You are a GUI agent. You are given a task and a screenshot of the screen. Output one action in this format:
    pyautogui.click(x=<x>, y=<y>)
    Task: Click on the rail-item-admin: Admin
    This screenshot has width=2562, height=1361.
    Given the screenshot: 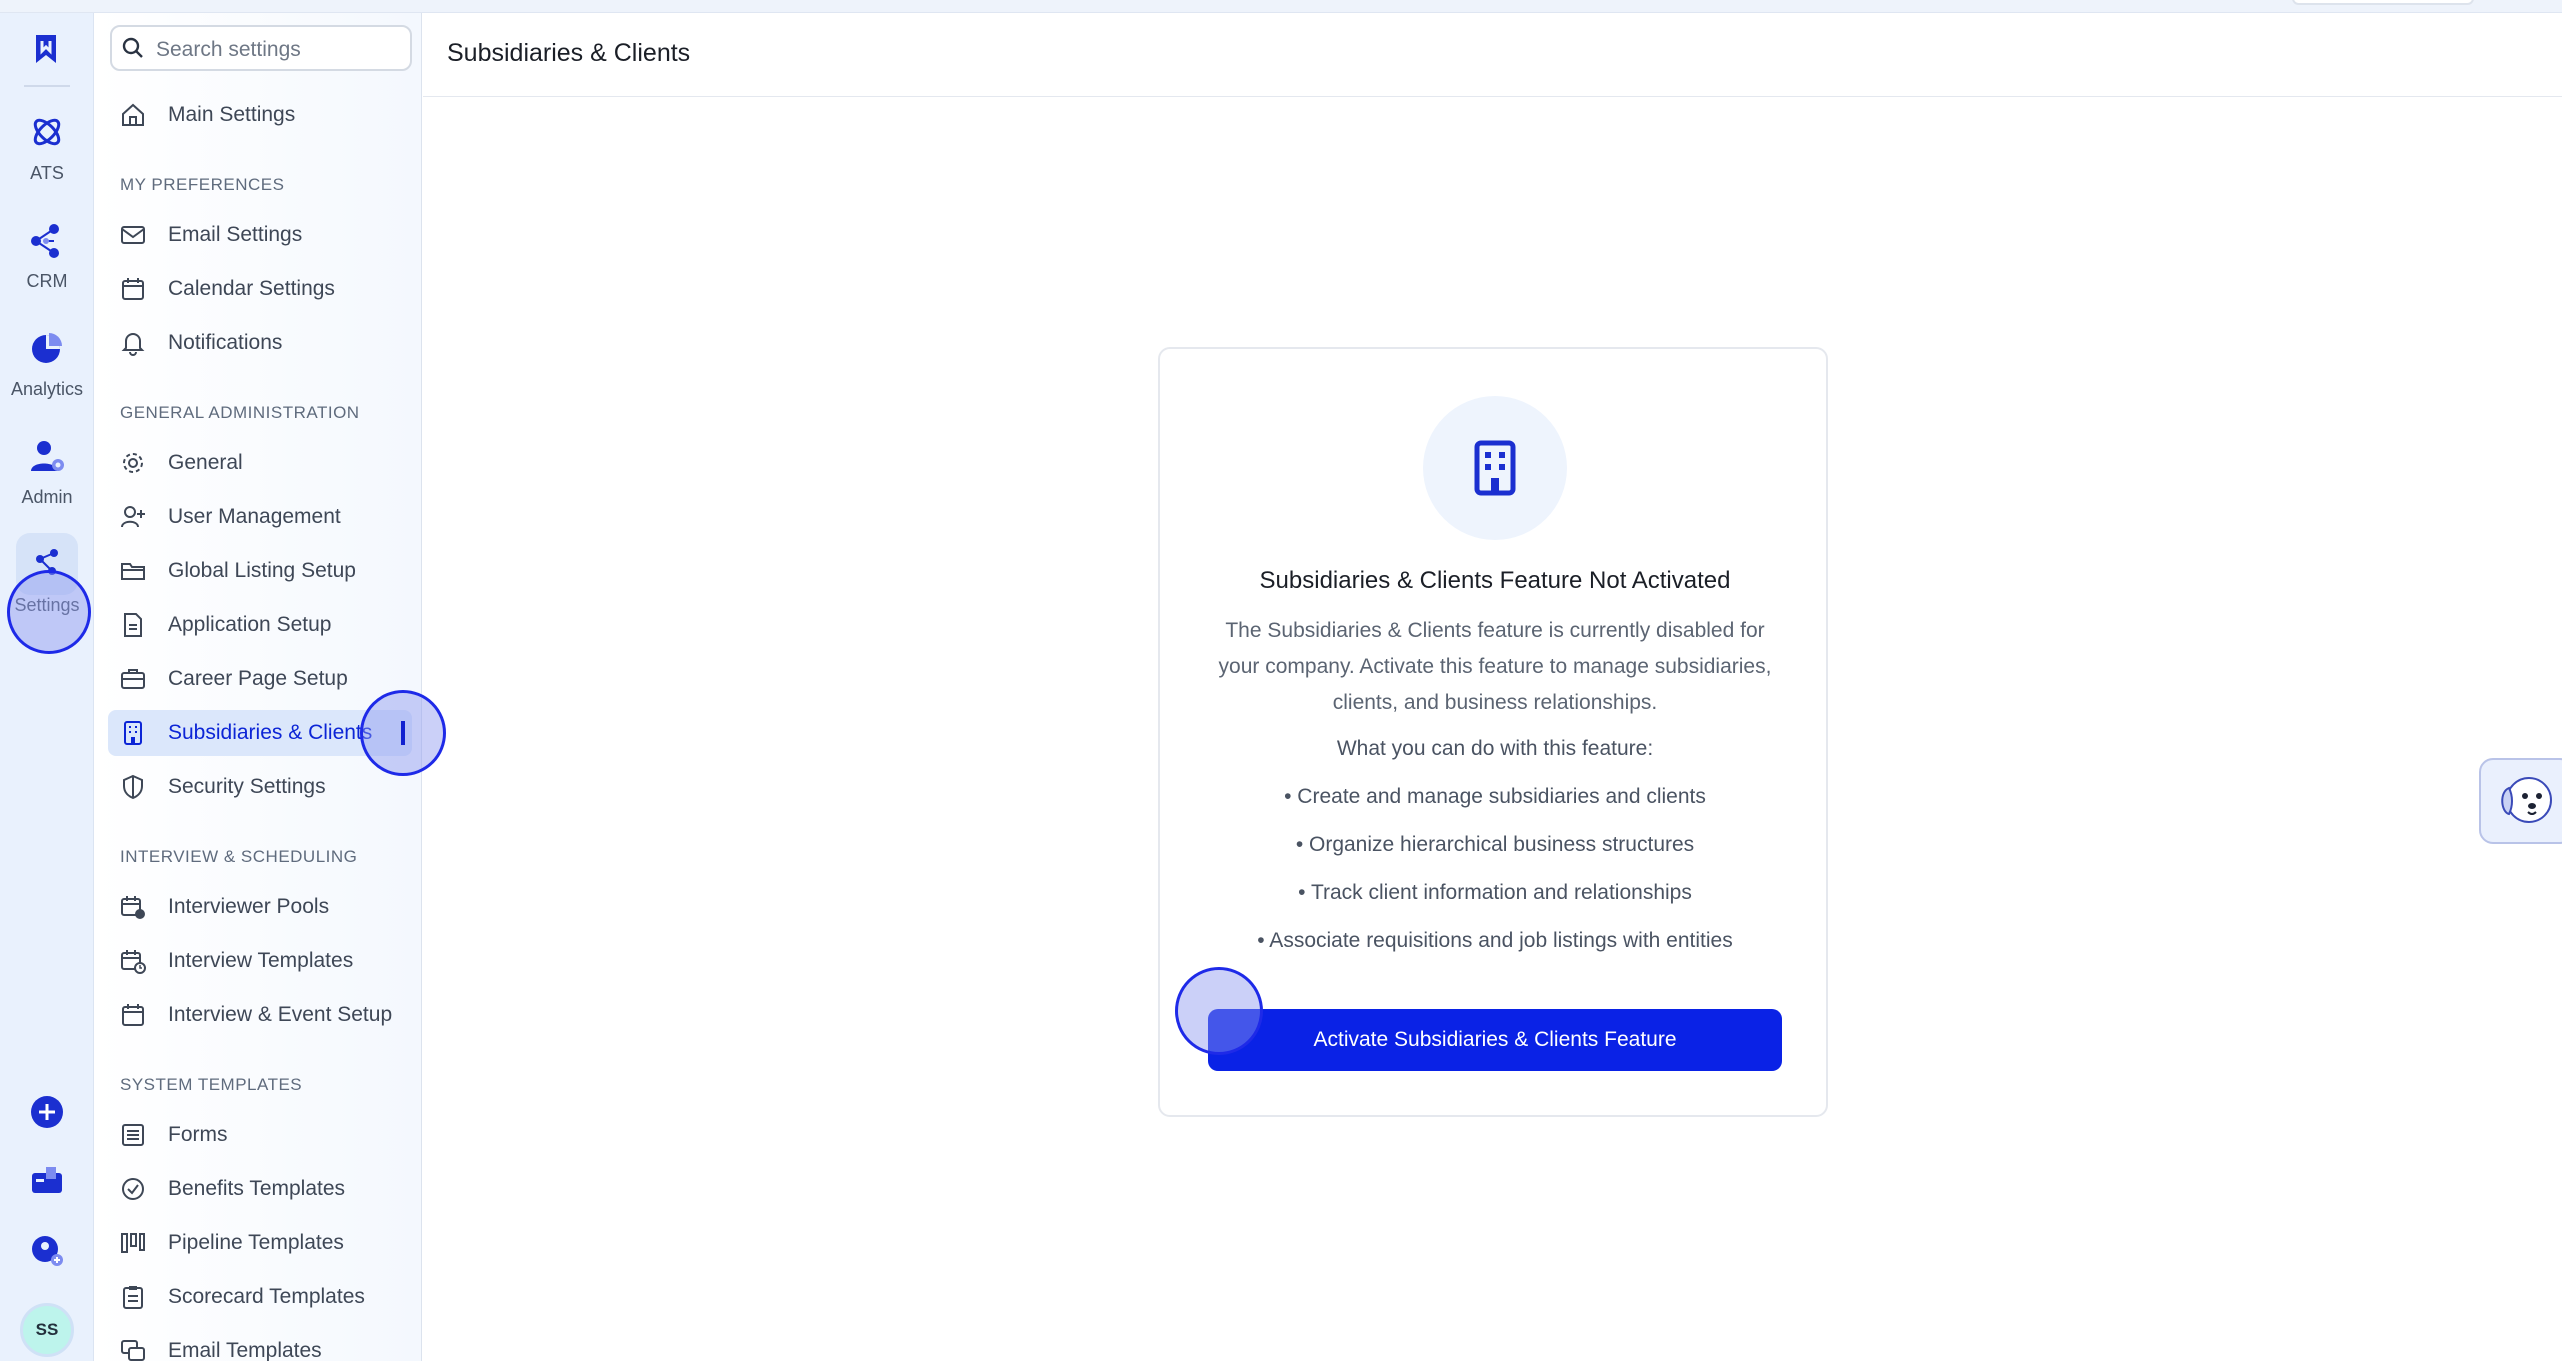 What is the action you would take?
    pyautogui.click(x=47, y=487)
    